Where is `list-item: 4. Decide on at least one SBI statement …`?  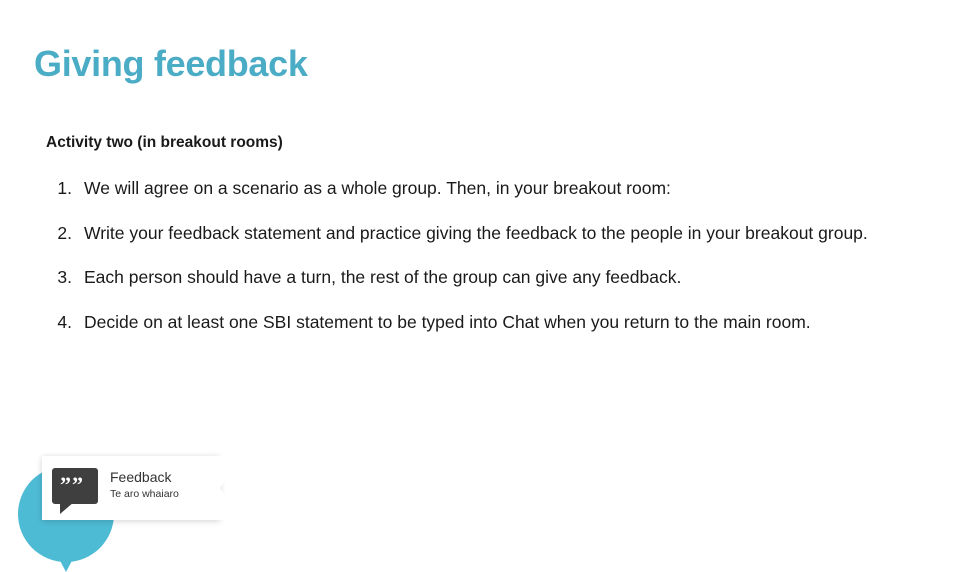
list-item: 4. Decide on at least one SBI statement … is located at coordinates (490, 322).